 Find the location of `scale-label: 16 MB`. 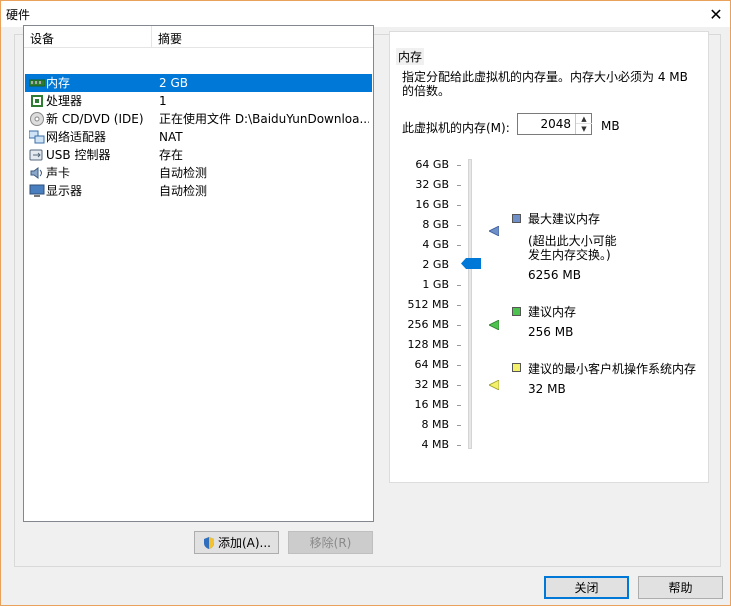

scale-label: 16 MB is located at coordinates (431, 404).